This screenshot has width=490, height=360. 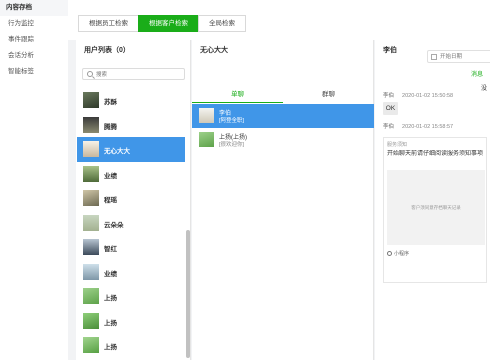 I want to click on message-link: 消息, so click(x=477, y=73).